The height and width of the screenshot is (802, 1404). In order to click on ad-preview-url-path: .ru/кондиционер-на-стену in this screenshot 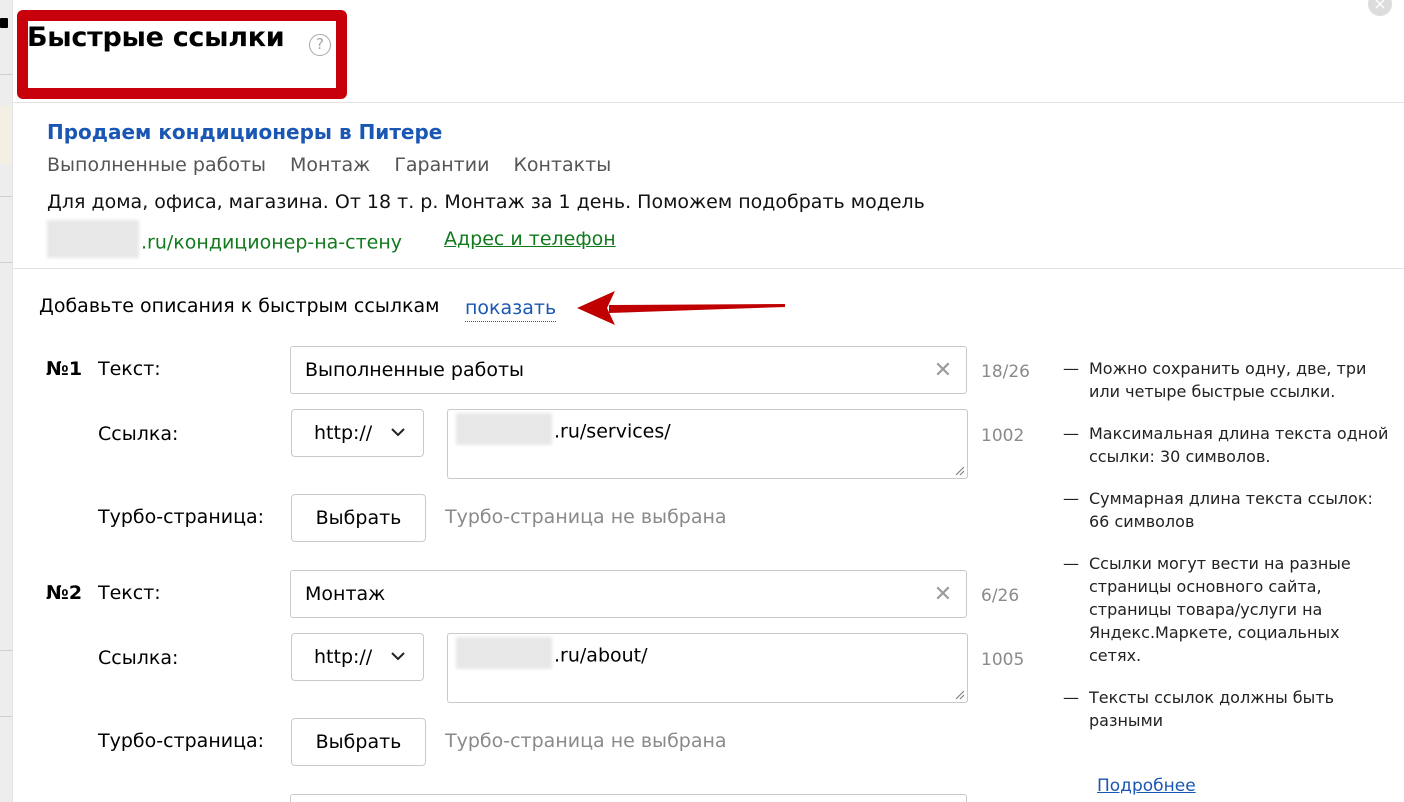, I will do `click(272, 242)`.